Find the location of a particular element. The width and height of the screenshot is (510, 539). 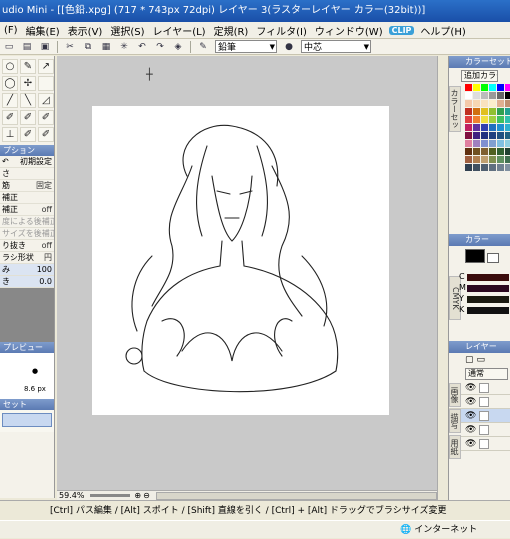

smudge-icon: ✐ is located at coordinates (46, 134).